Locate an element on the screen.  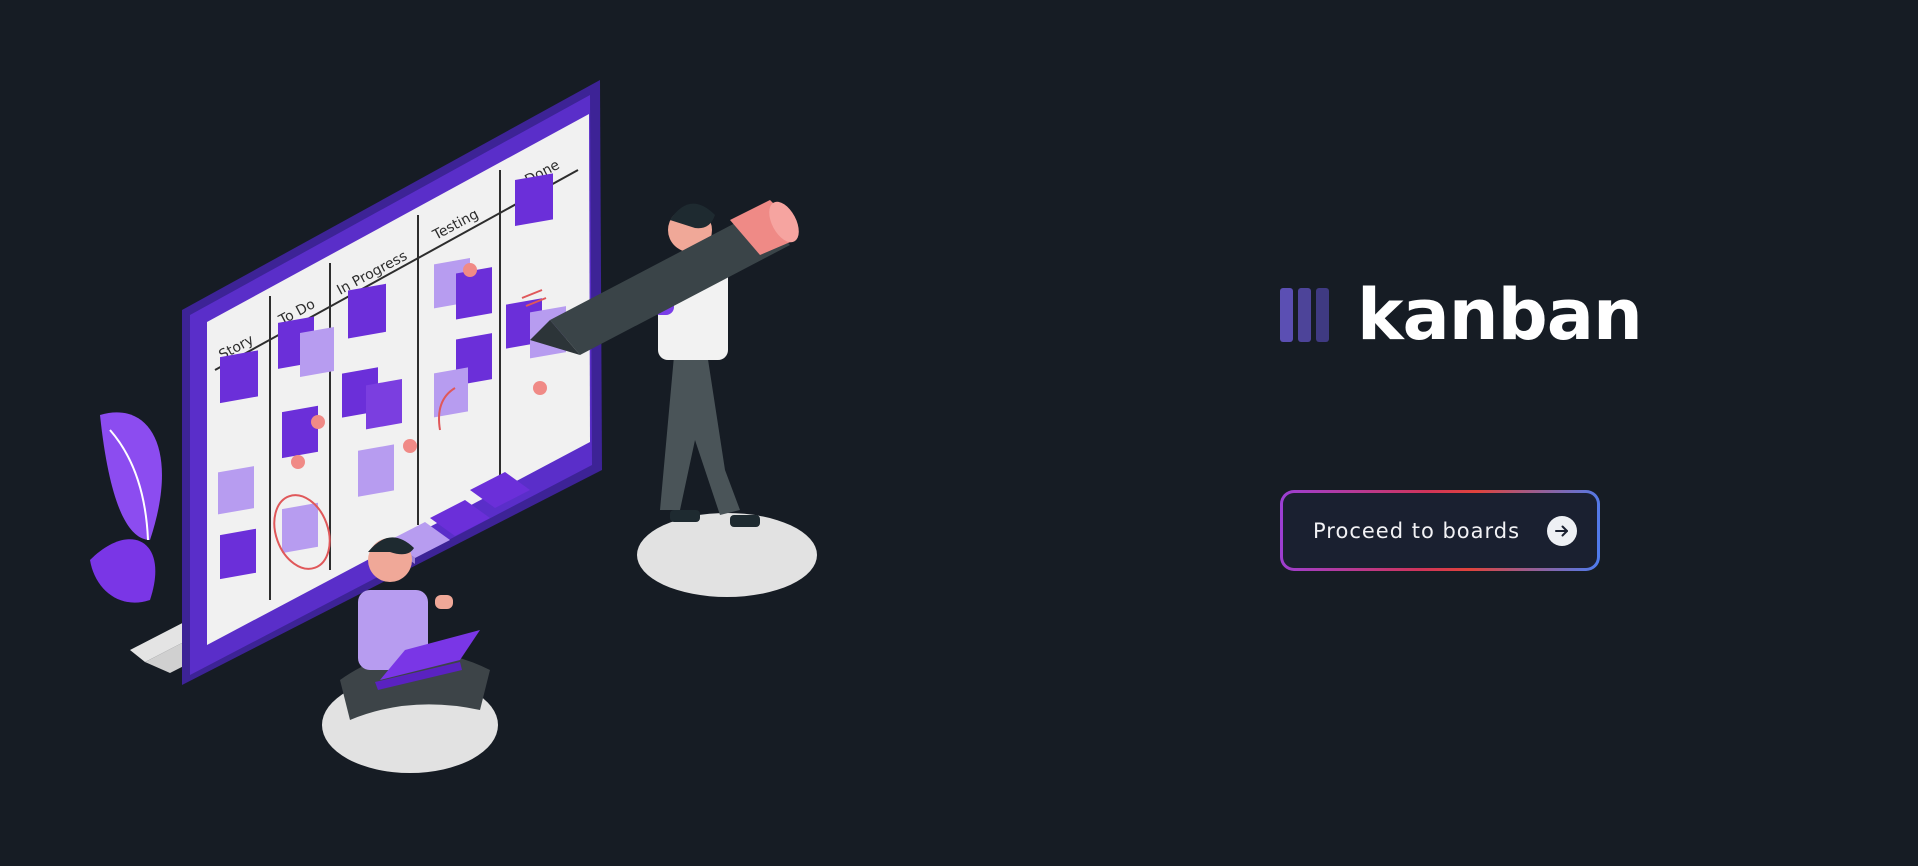
proceed-button-inner: Proceed to boards is located at coordinates (1440, 530).